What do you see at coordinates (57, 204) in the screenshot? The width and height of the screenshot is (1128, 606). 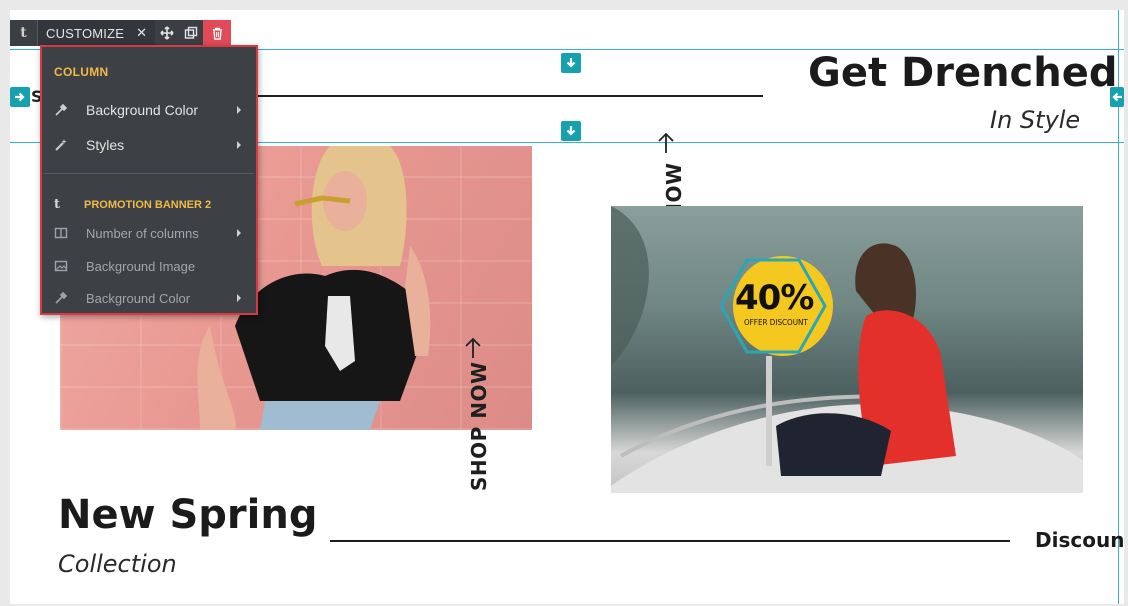 I see `builder-logo-small: t` at bounding box center [57, 204].